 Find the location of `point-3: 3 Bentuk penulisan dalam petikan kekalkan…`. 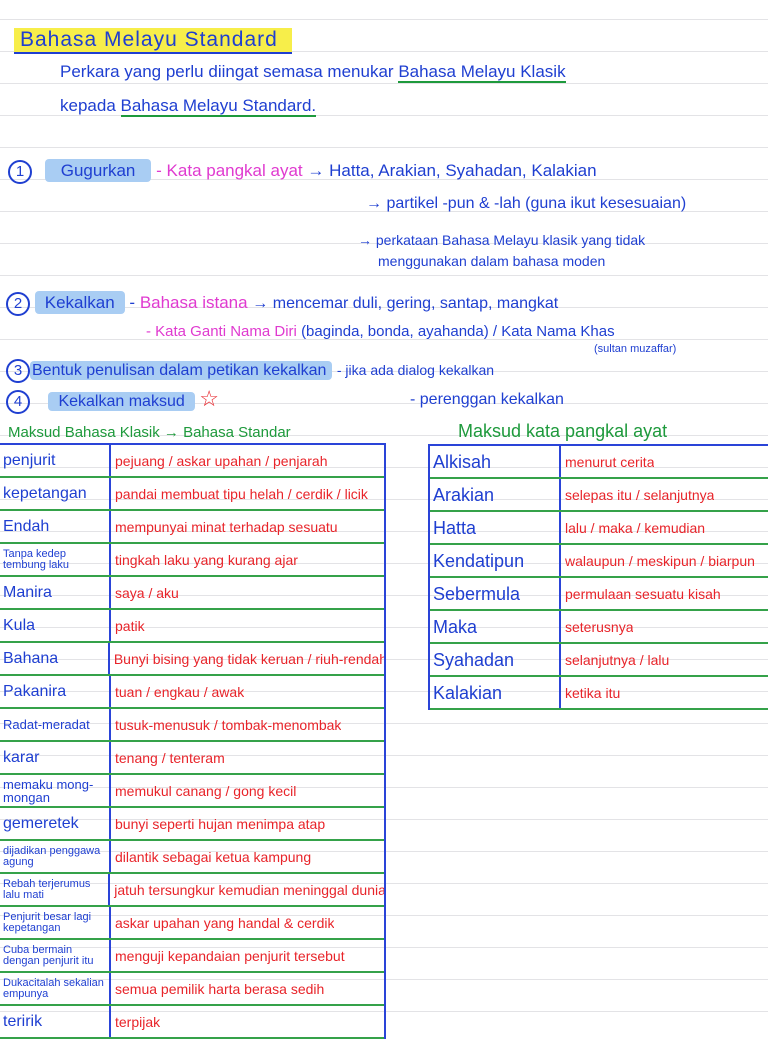

point-3: 3 Bentuk penulisan dalam petikan kekalkan… is located at coordinates (250, 371).